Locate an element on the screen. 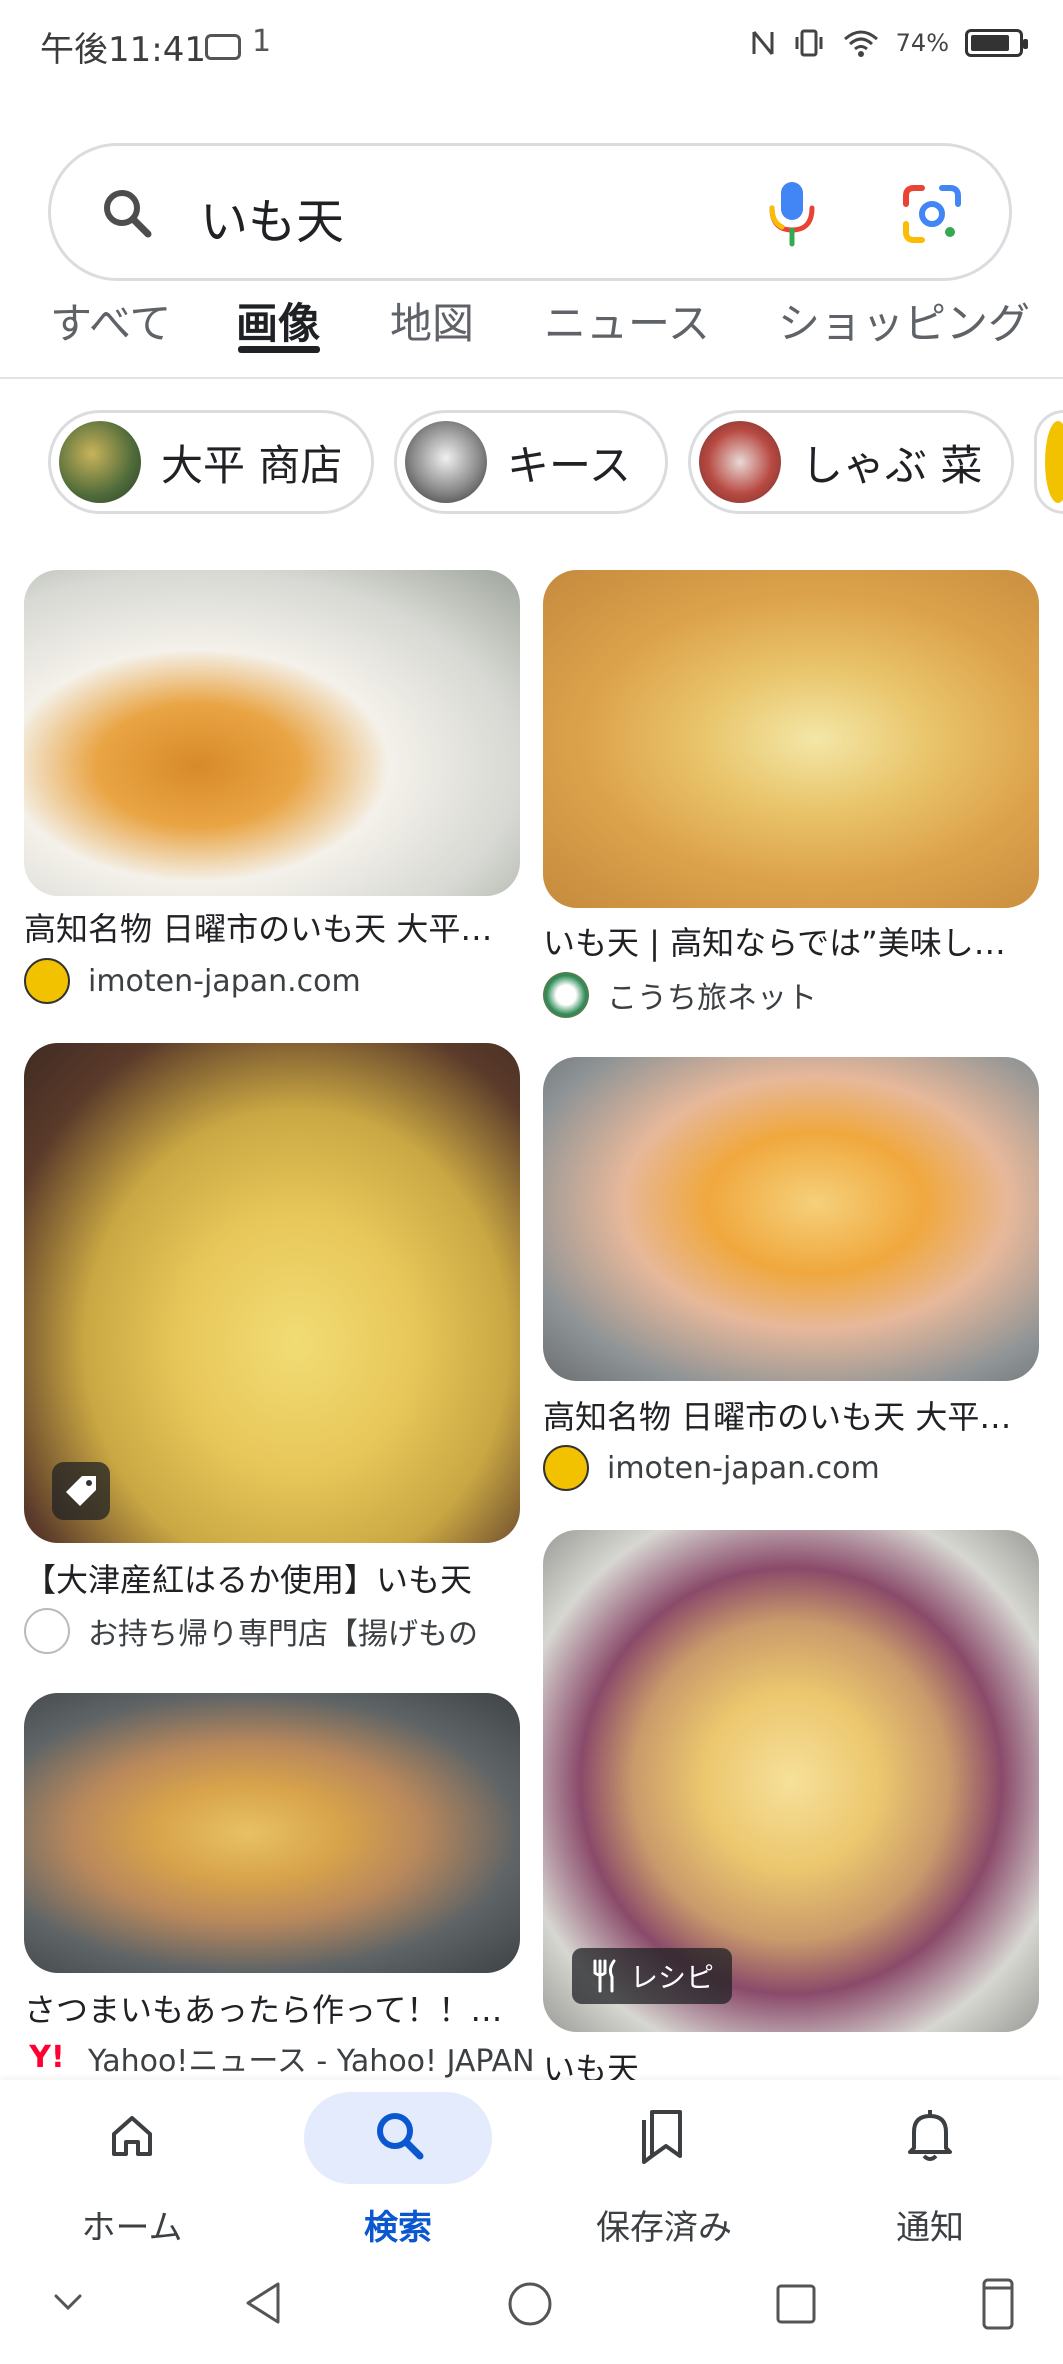  tab-shopping: ショッピング is located at coordinates (904, 320).